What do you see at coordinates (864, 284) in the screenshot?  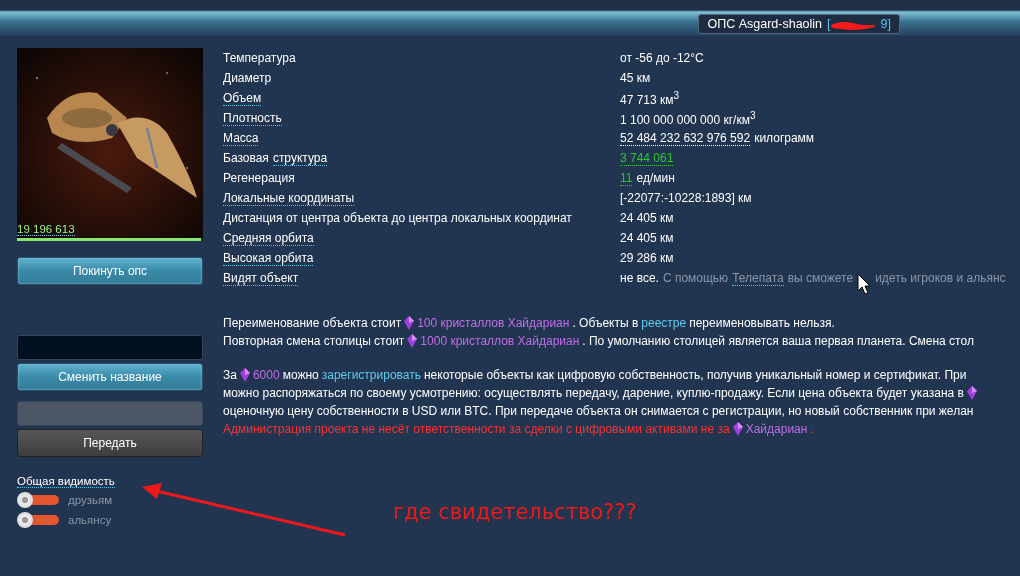 I see `cursor-icon` at bounding box center [864, 284].